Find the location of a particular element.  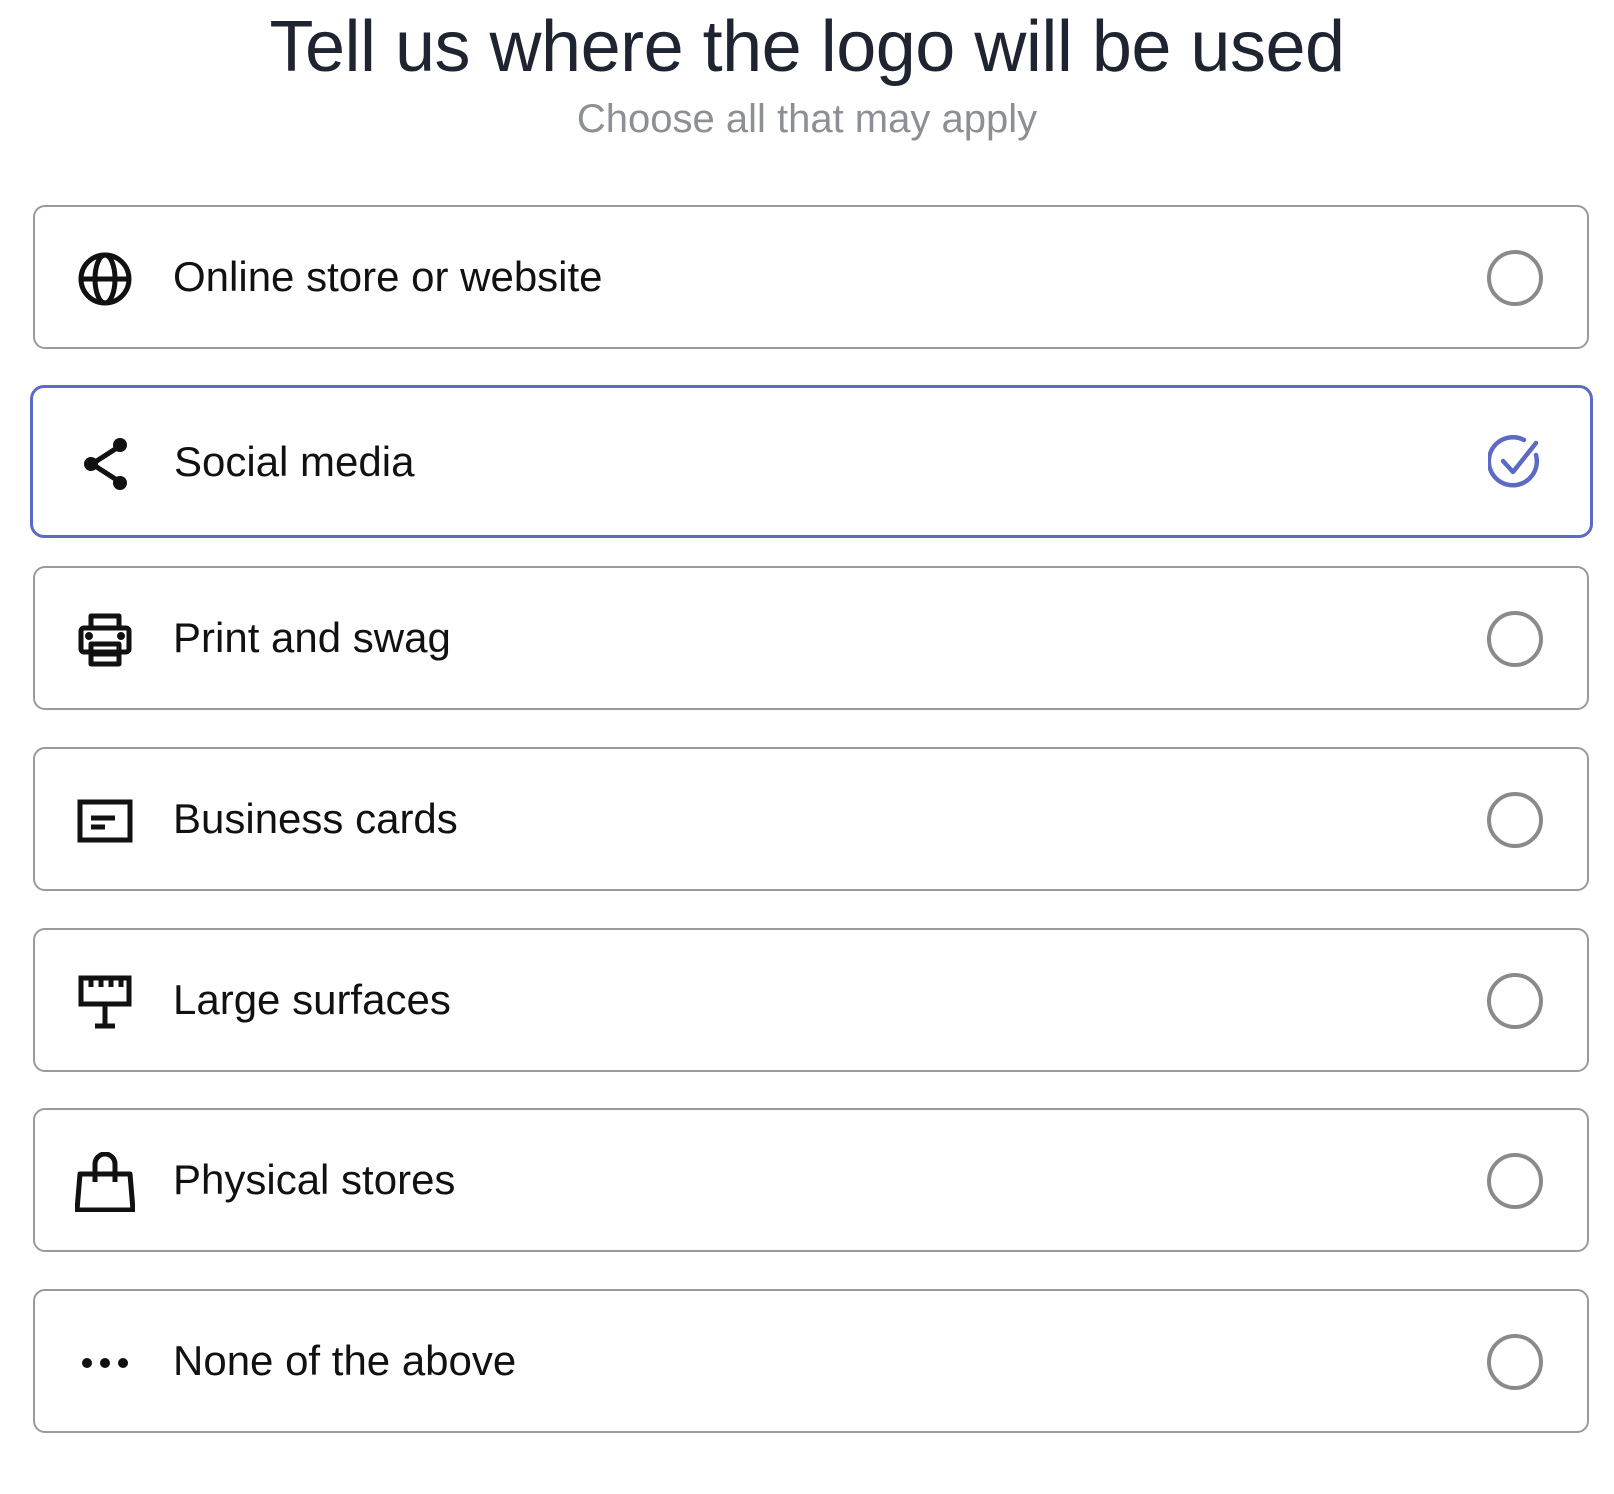

billboard-icon is located at coordinates (105, 1002).